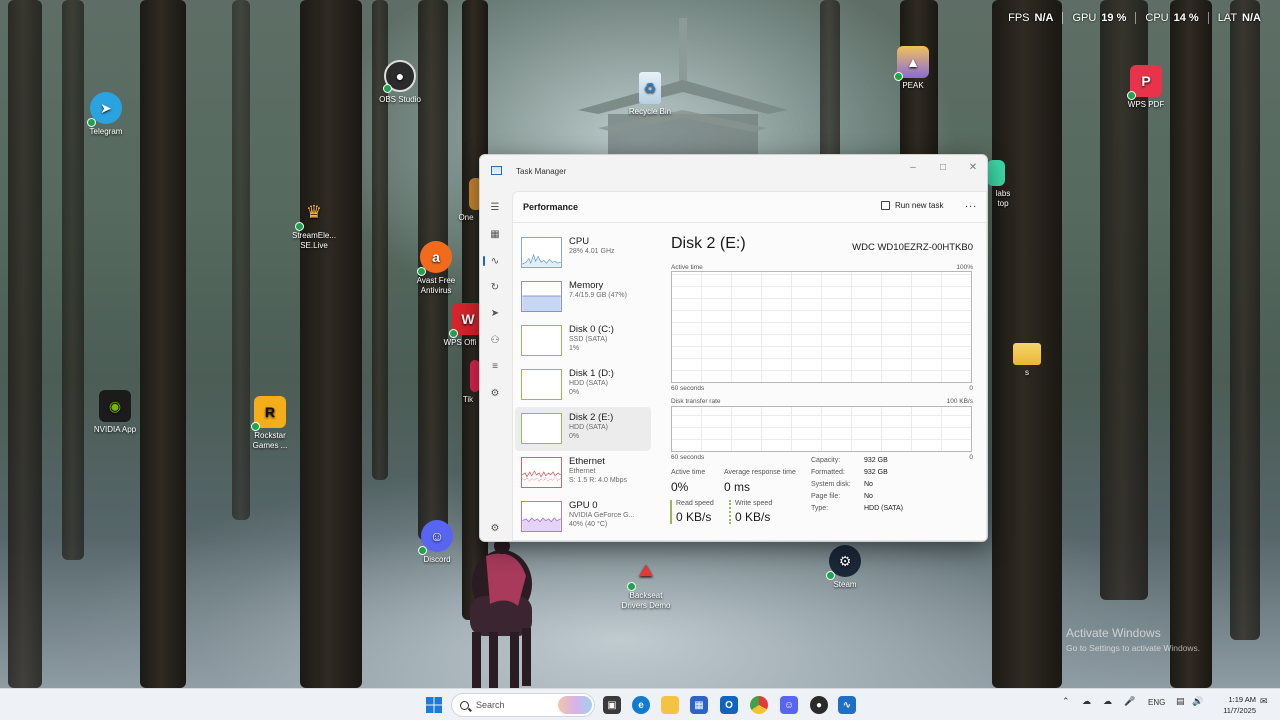  What do you see at coordinates (583, 253) in the screenshot?
I see `resource-item-cpu: CPU 28% 4.01 GHz` at bounding box center [583, 253].